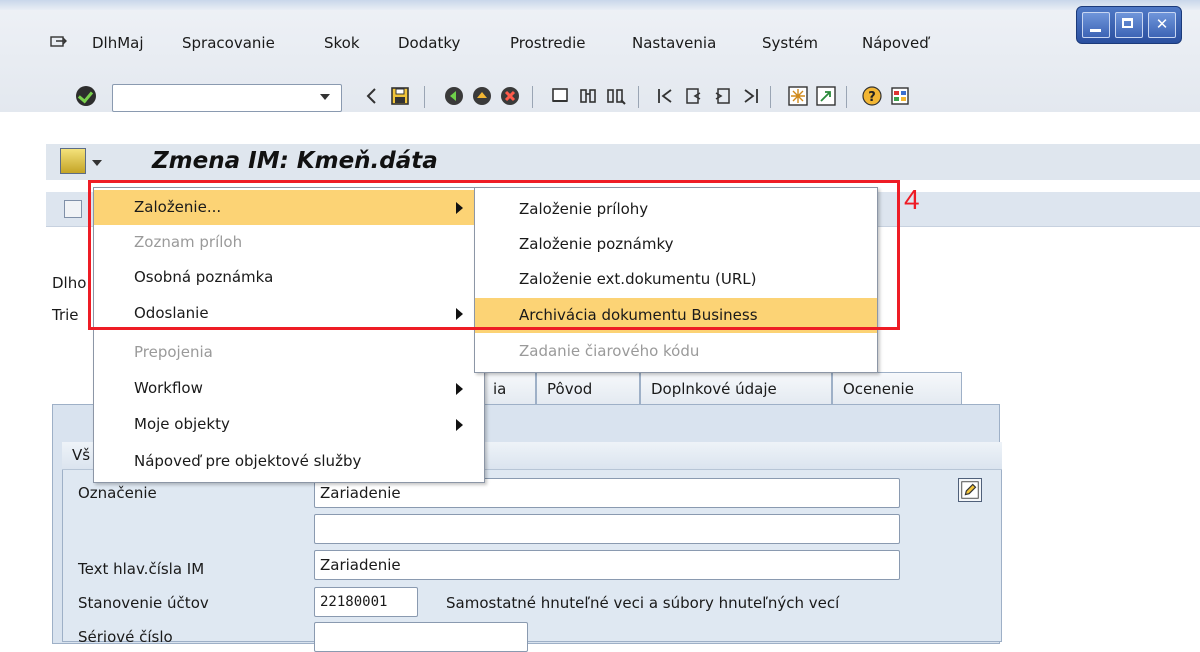  Describe the element at coordinates (342, 43) in the screenshot. I see `menu-skok: Skok` at that location.